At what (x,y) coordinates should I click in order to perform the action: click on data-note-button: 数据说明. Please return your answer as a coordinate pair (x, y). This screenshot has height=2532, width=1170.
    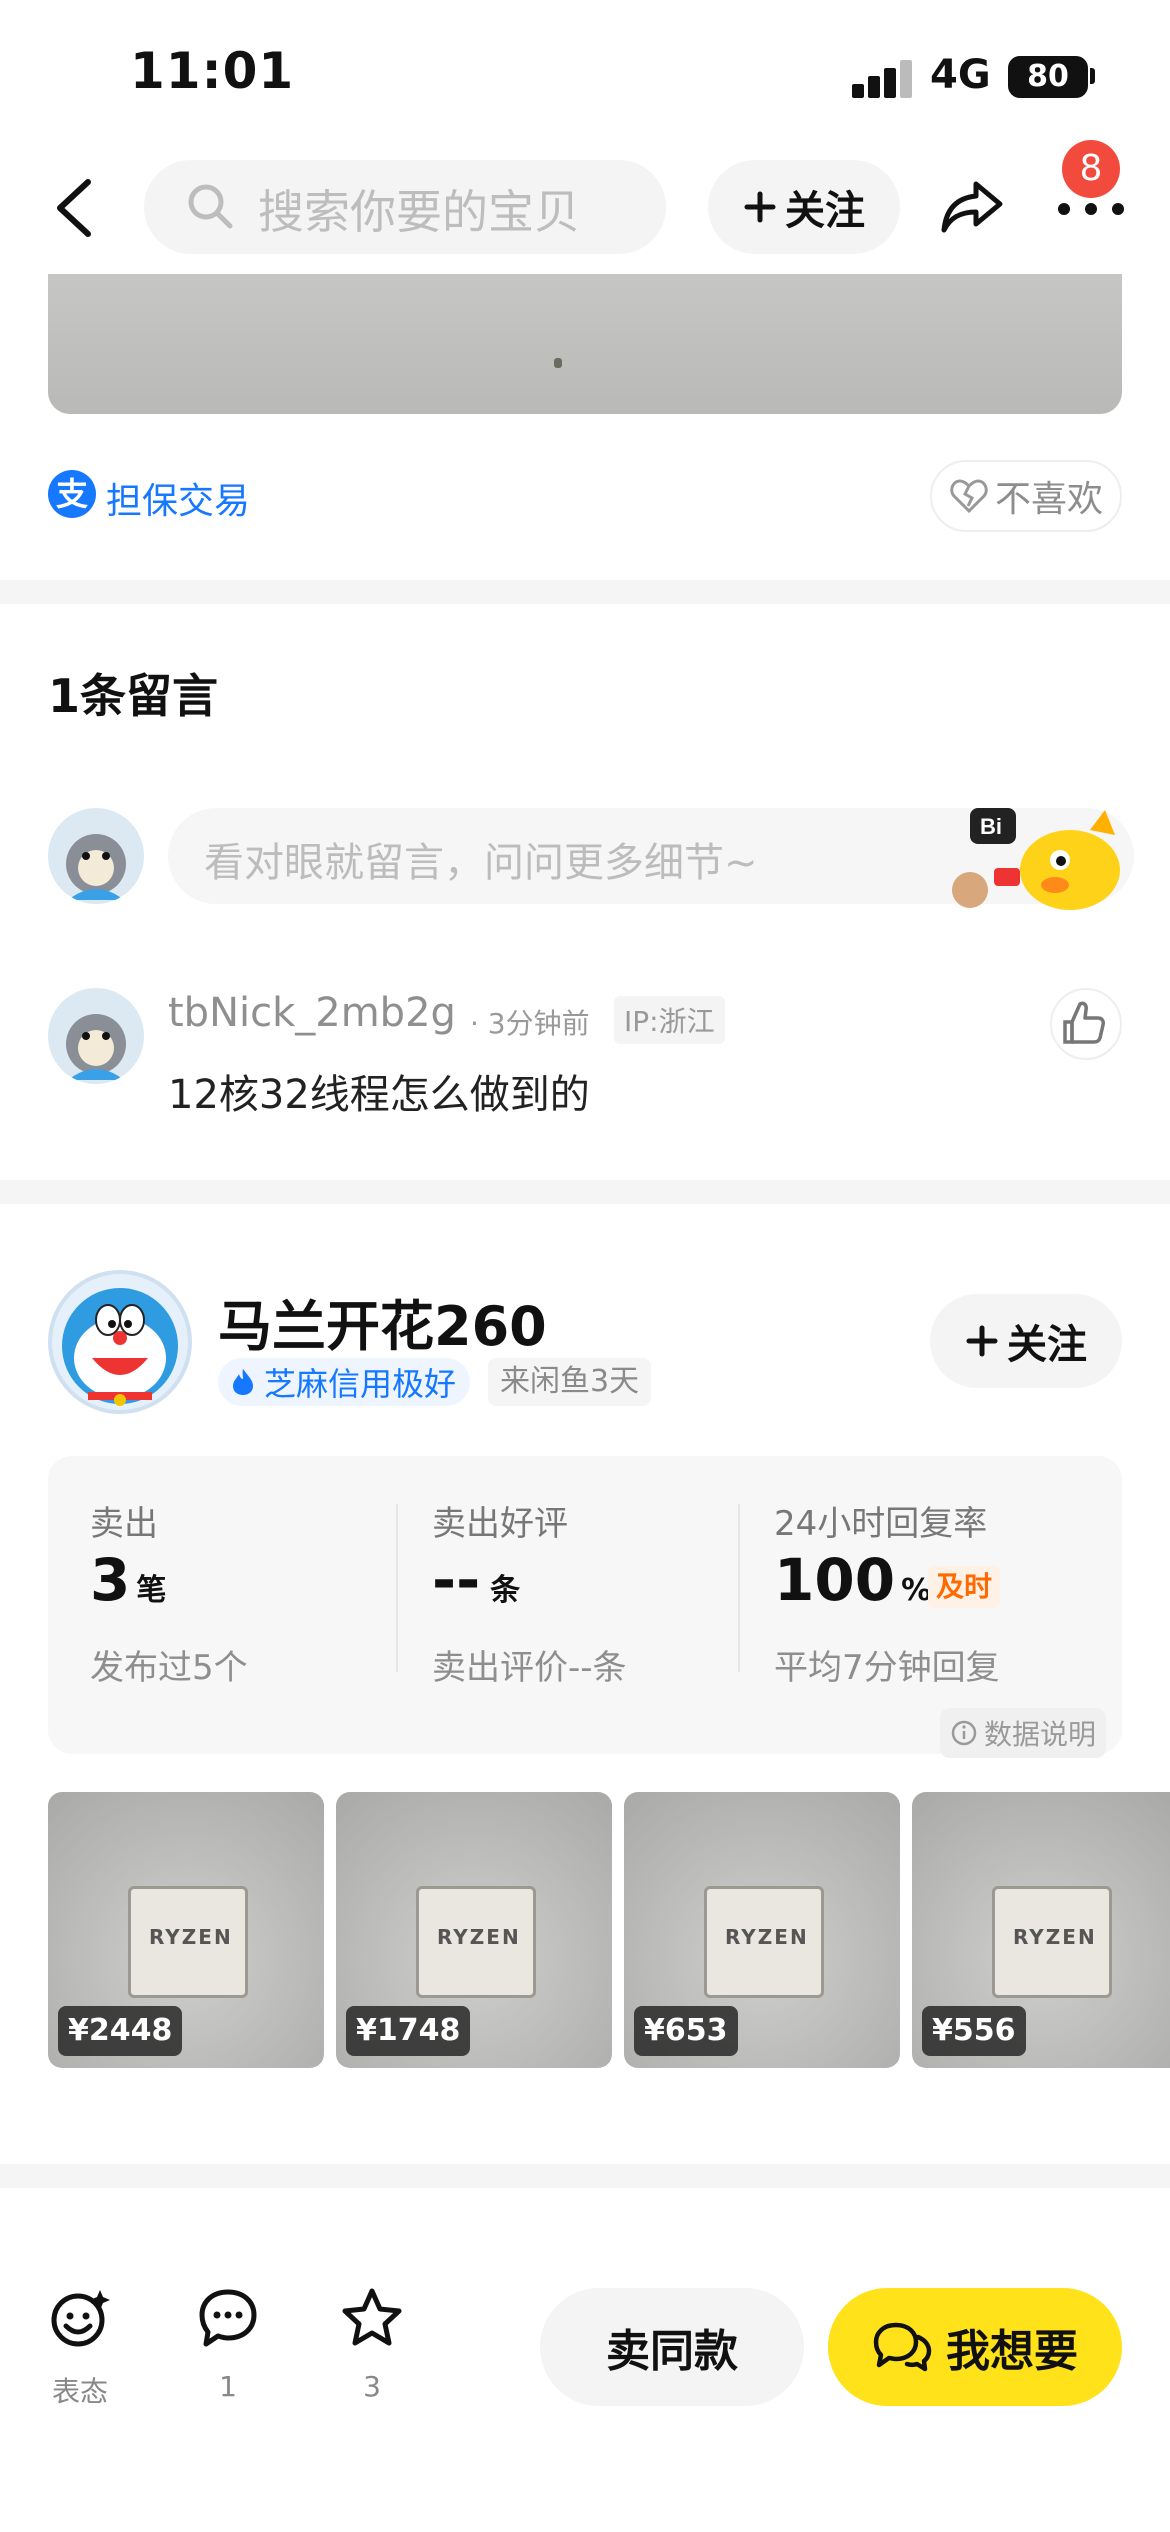
    Looking at the image, I should click on (1023, 1733).